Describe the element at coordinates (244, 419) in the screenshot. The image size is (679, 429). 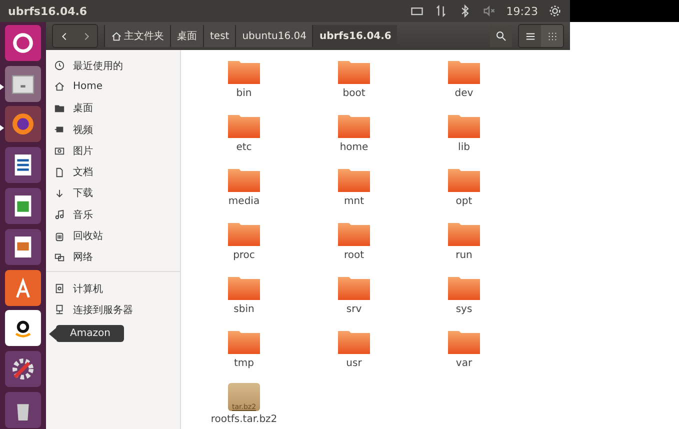
I see `file-name: rootfs.tar.bz2` at that location.